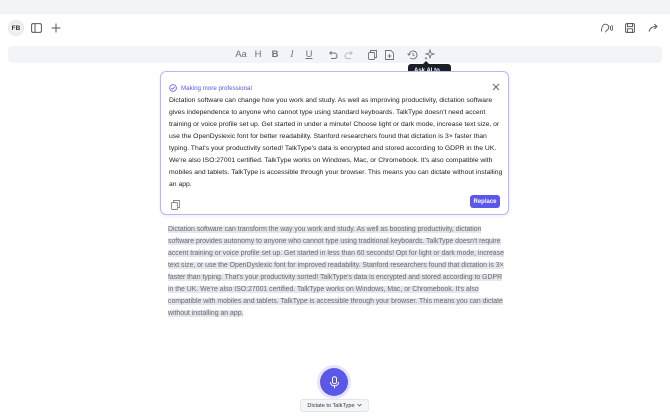 The height and width of the screenshot is (418, 670). I want to click on replace-button: Replace, so click(485, 201).